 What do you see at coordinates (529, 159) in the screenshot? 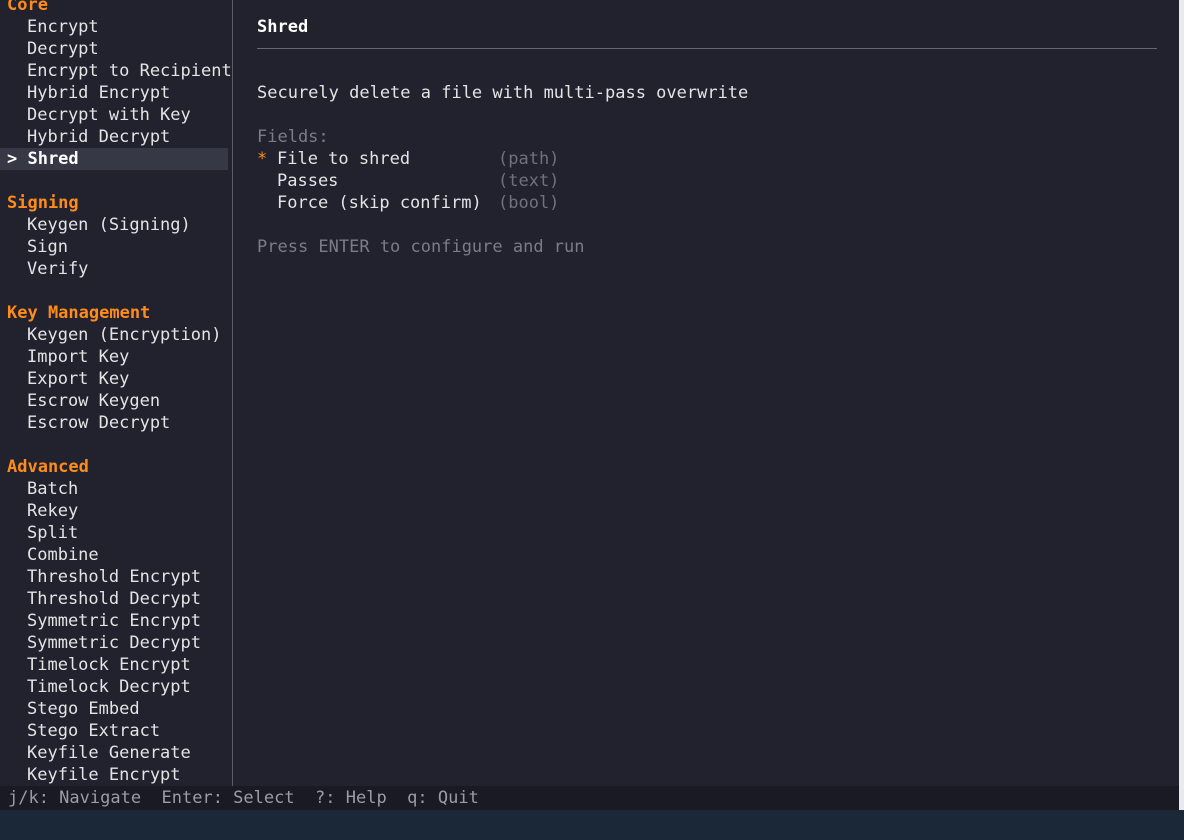
I see `field-type: (path)` at bounding box center [529, 159].